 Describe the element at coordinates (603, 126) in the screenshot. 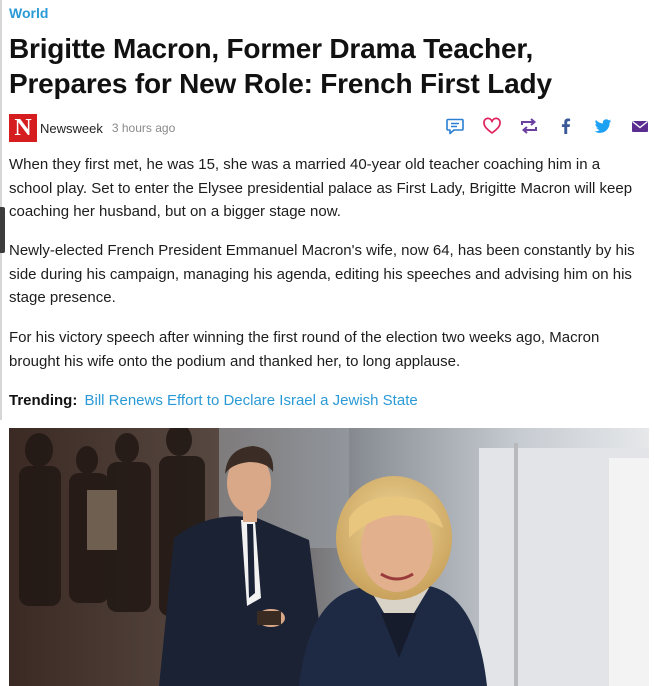

I see `twitter-icon` at that location.